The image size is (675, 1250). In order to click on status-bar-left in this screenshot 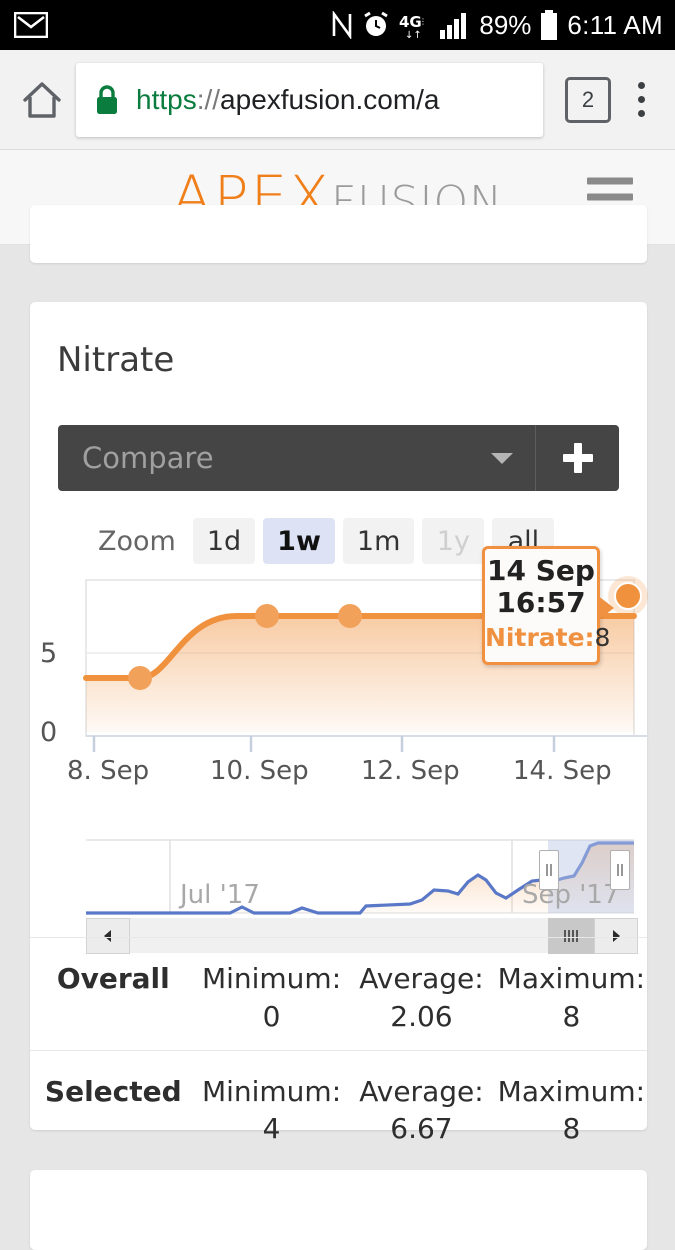, I will do `click(31, 25)`.